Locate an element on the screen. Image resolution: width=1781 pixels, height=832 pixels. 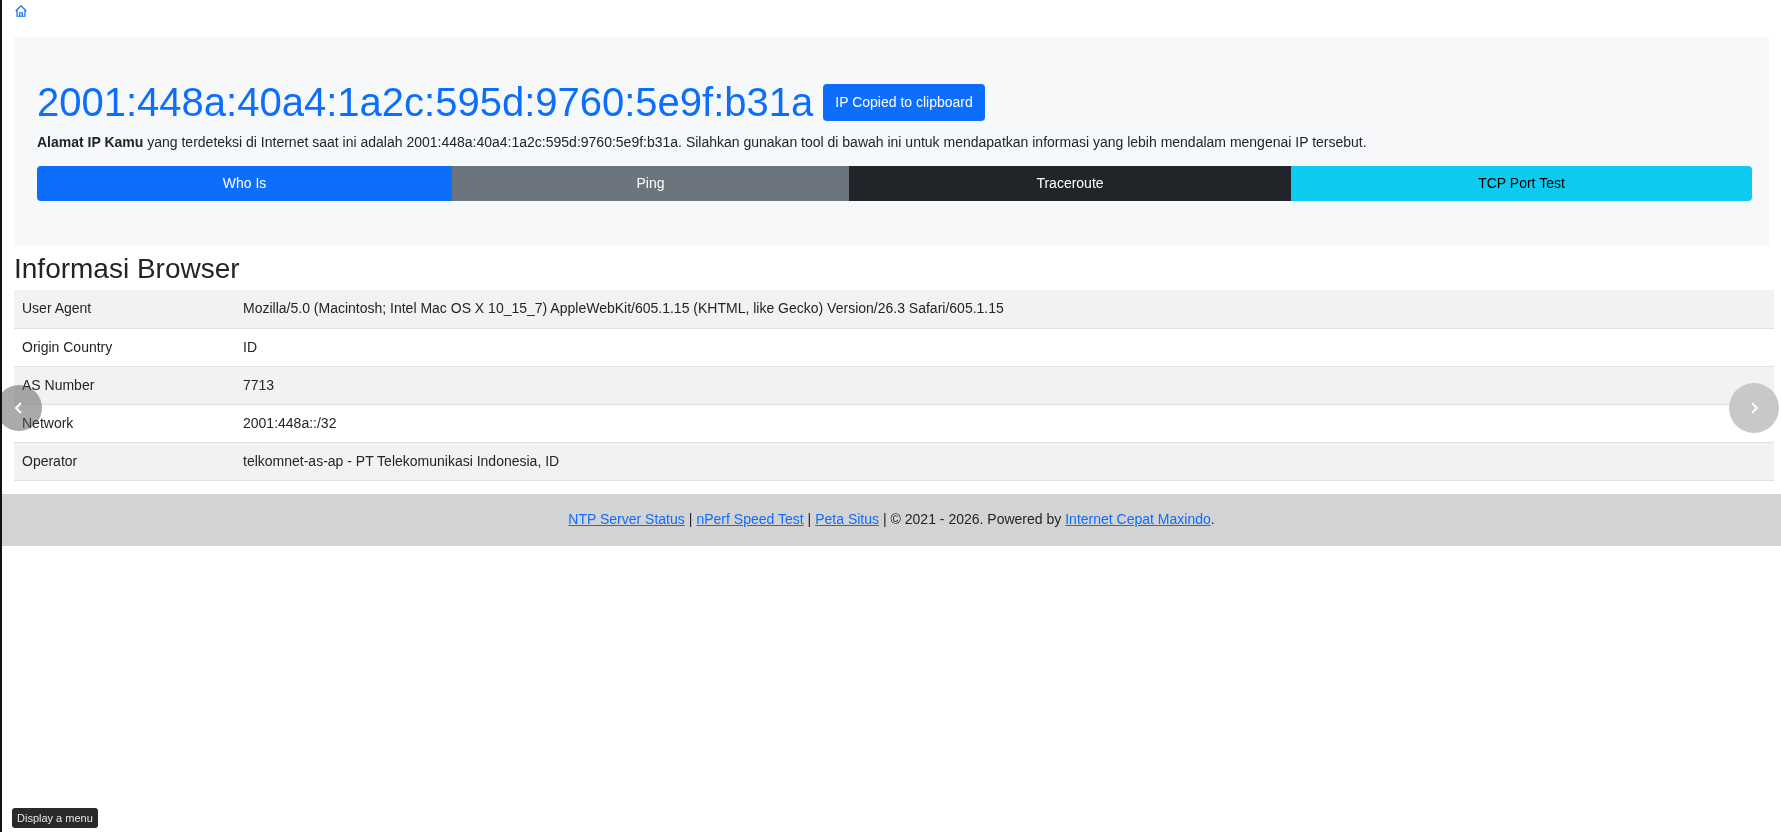
ip-description: Alamat IP Kamu yang terdeteksi di Internet saat ini adalah 2001:448a:40a4:1a2c:595d:9760:5e9f:b31a. Silahkan gunakan tool di bawah ini untuk mendapatkan informasi yang lebih mendalam mengenai IP tersebut. is located at coordinates (702, 142).